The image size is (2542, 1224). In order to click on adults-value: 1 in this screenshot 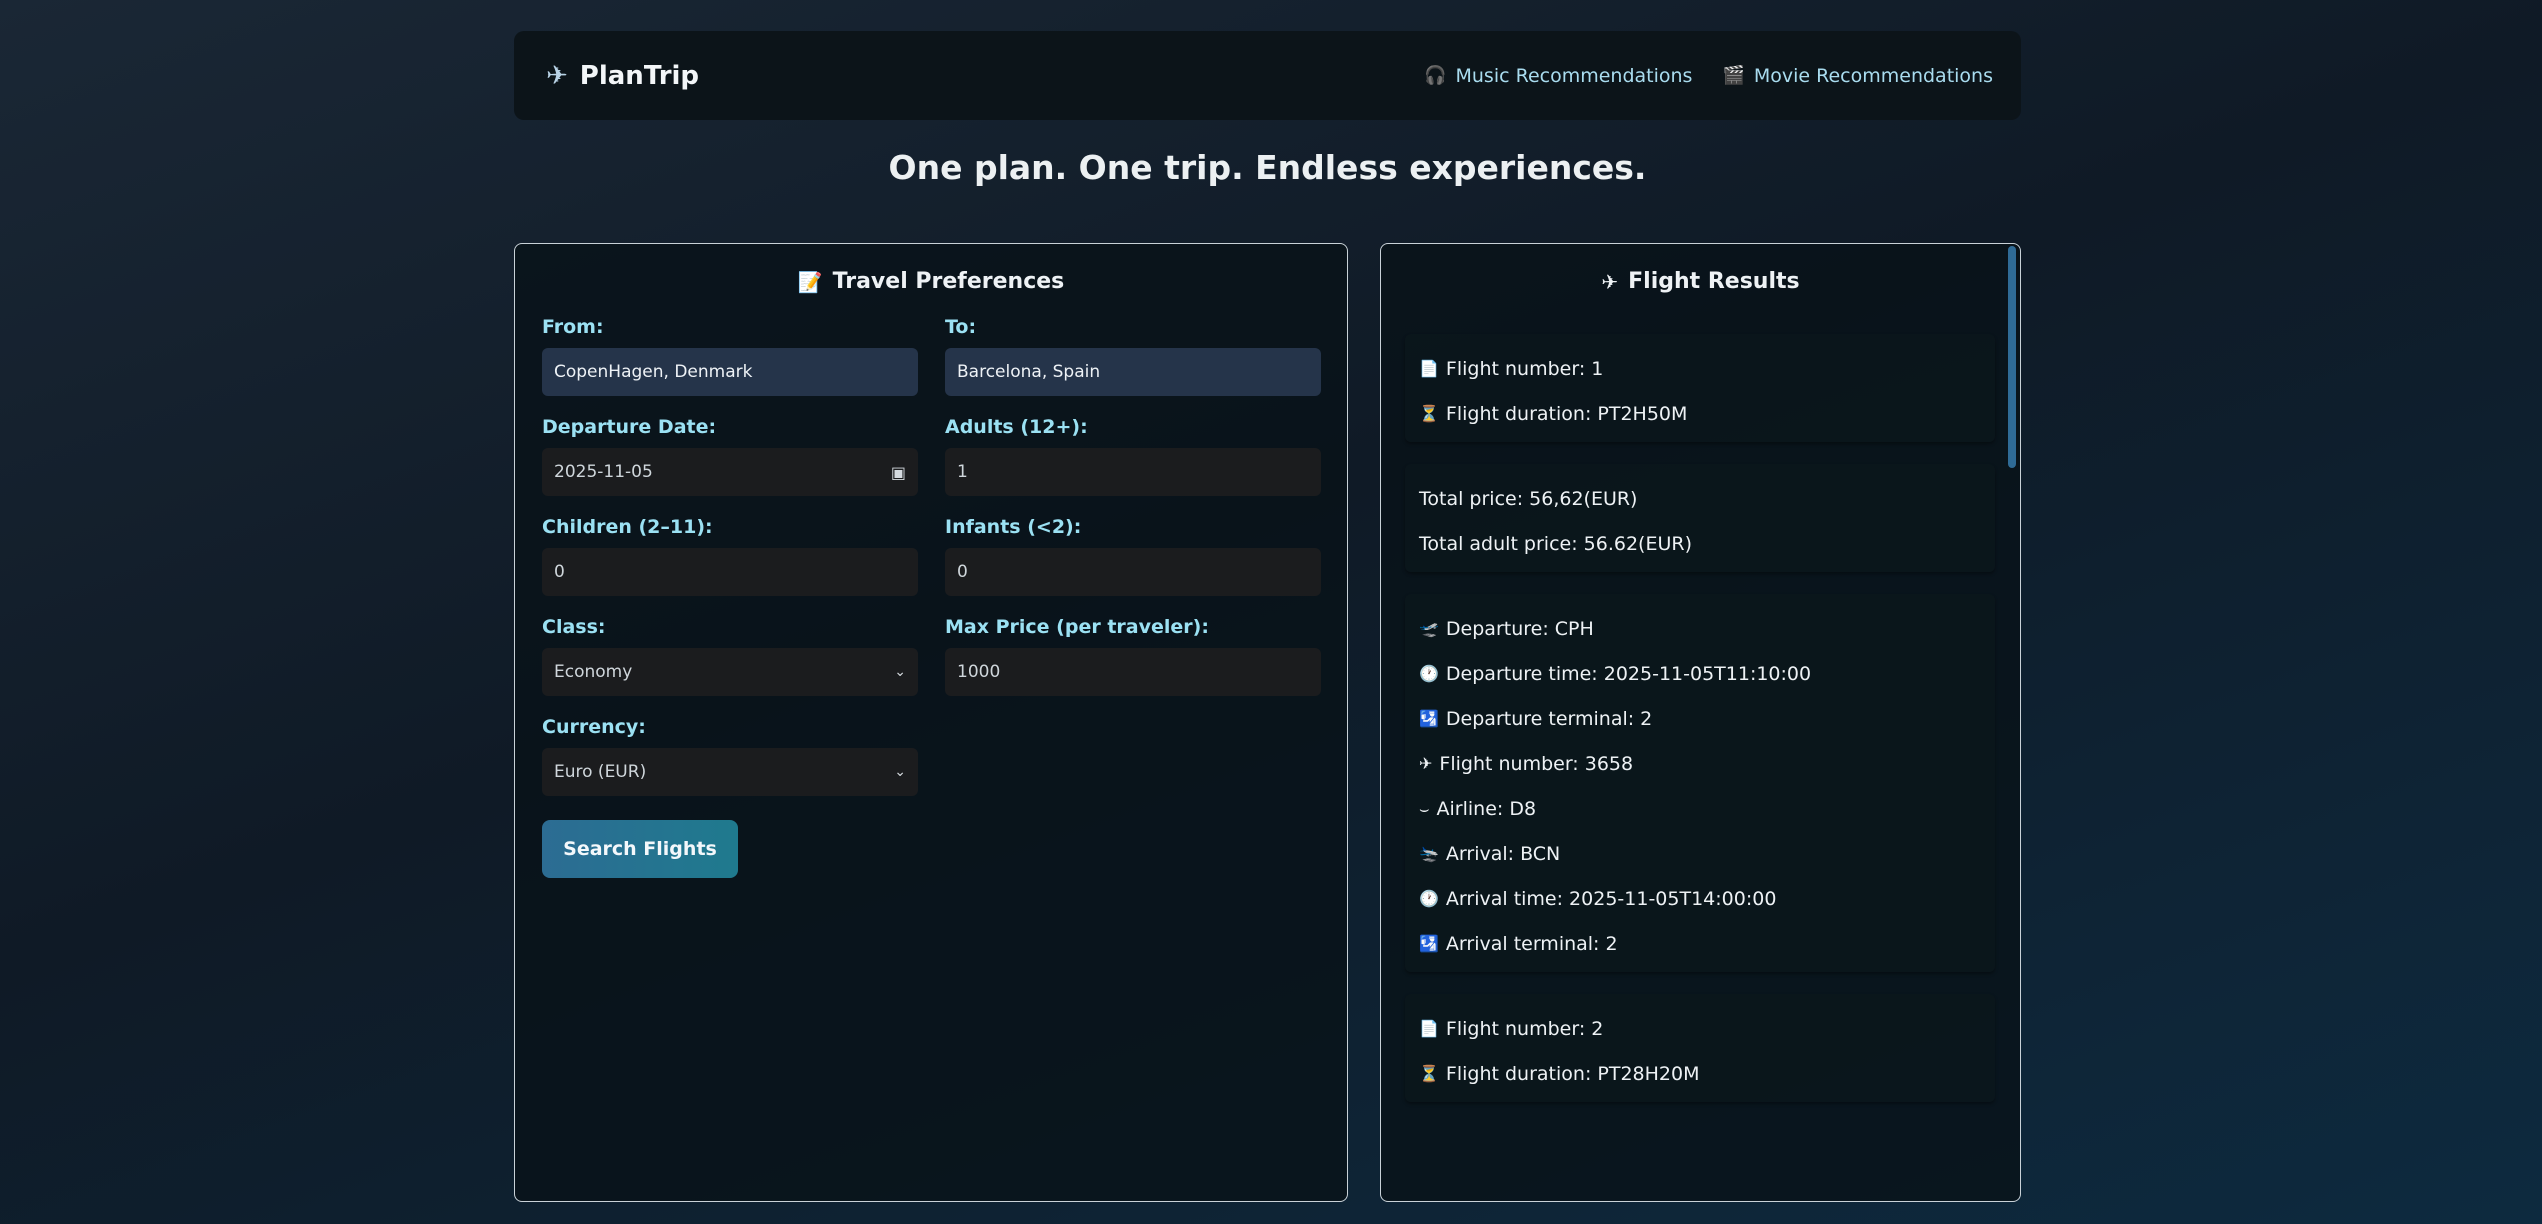, I will do `click(962, 472)`.